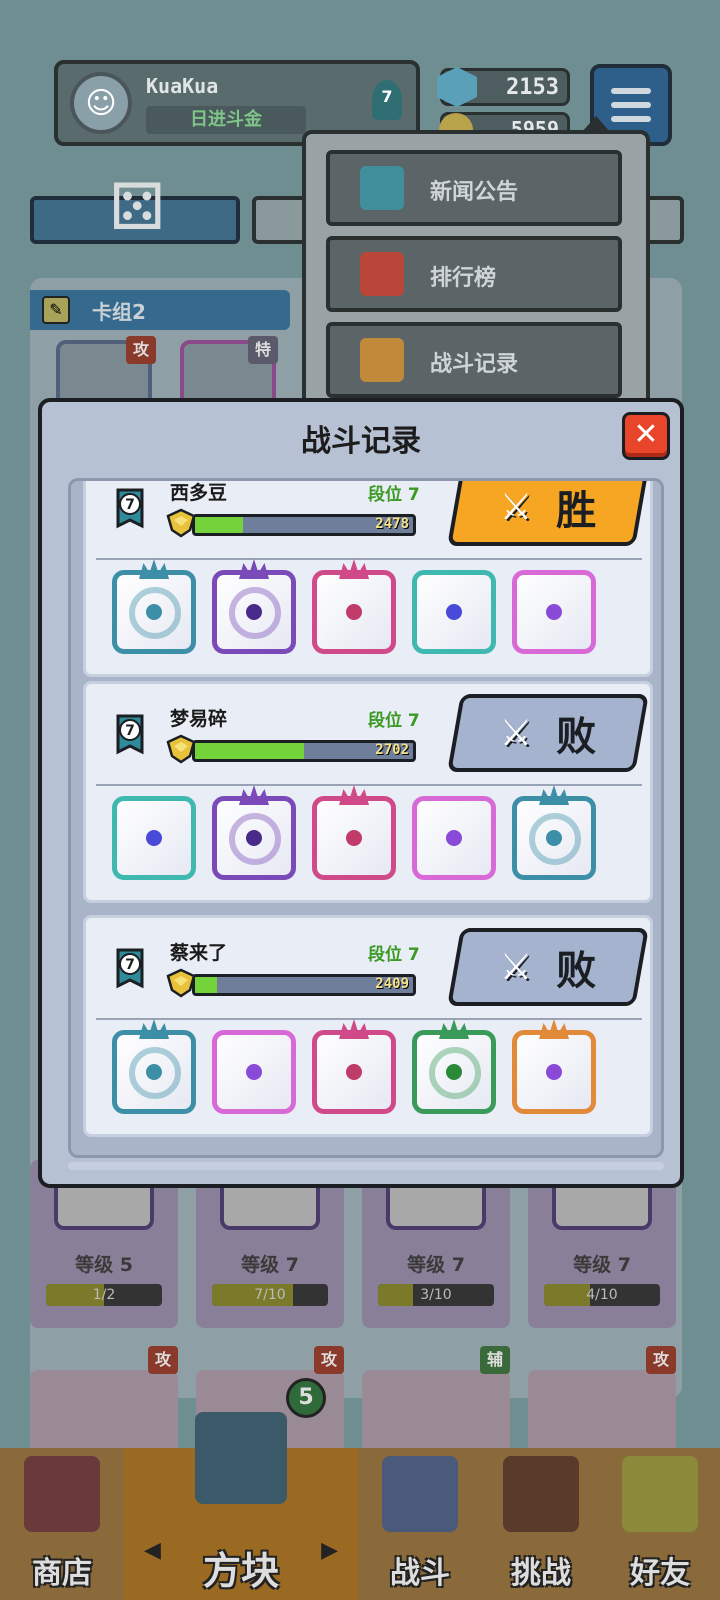  What do you see at coordinates (463, 278) in the screenshot?
I see `menu-item-label: 排行榜` at bounding box center [463, 278].